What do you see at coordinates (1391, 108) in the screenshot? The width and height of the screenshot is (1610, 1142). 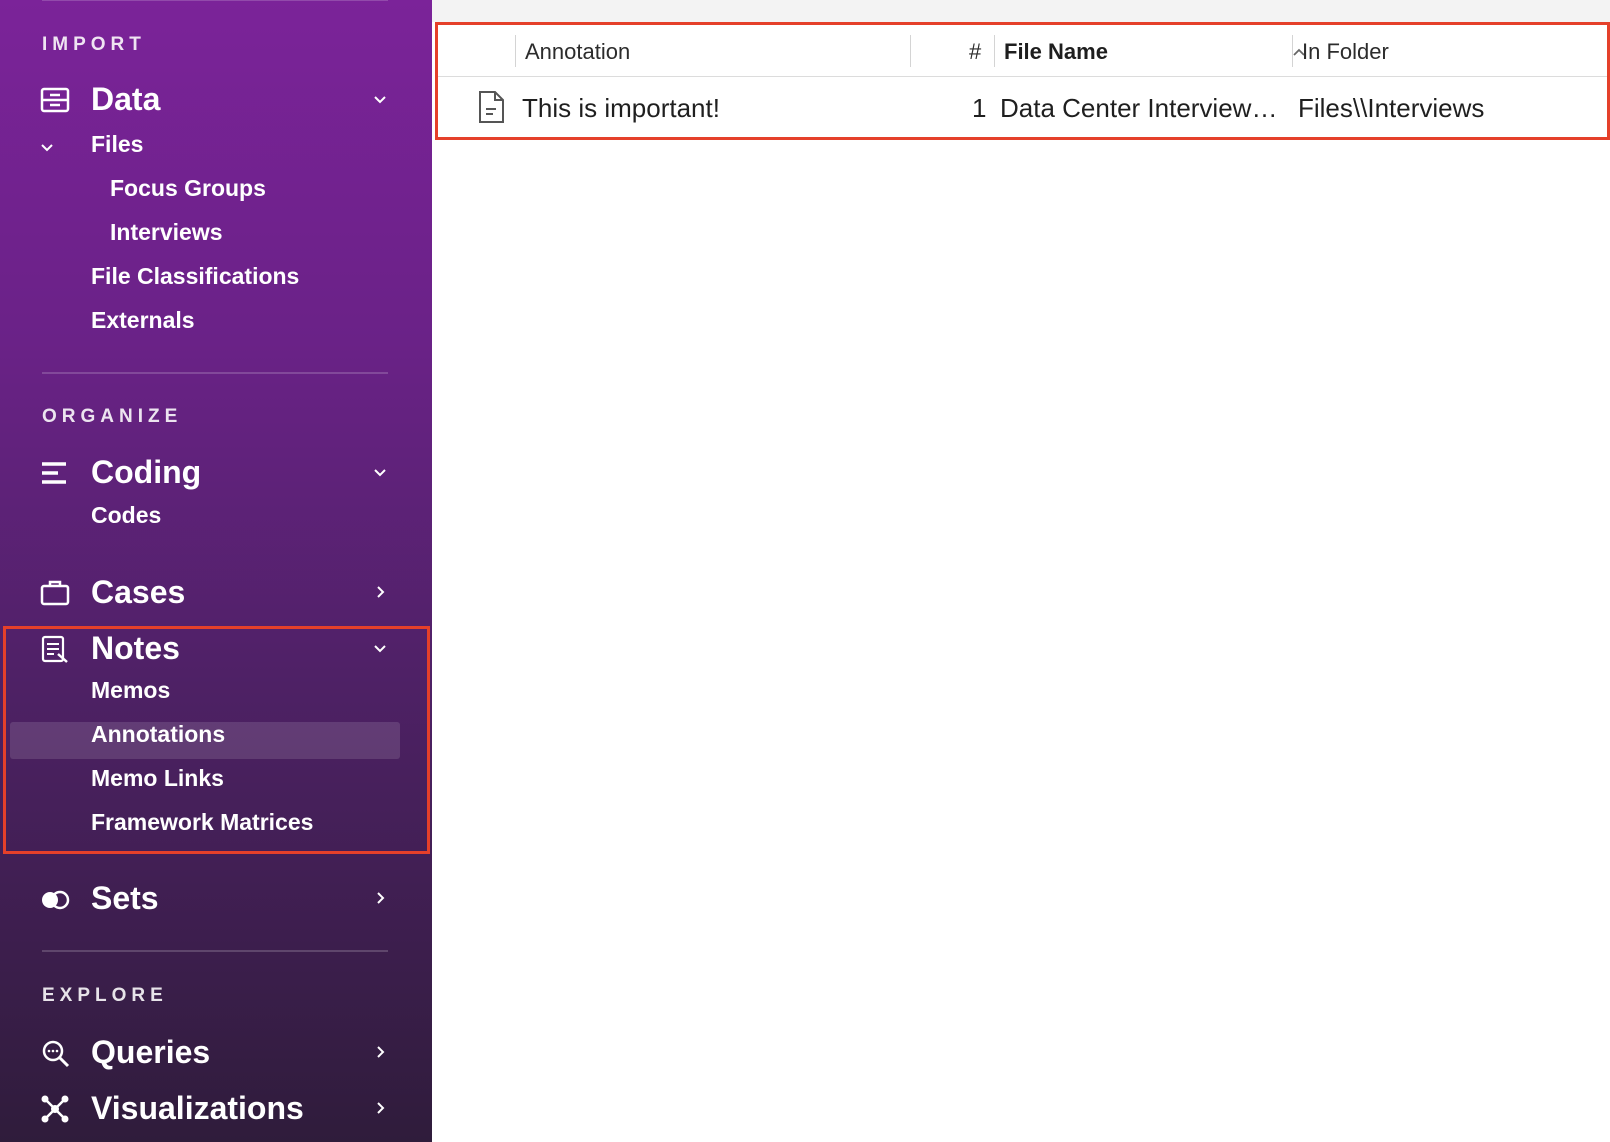 I see `cell-in-folder: Files\\Interviews` at bounding box center [1391, 108].